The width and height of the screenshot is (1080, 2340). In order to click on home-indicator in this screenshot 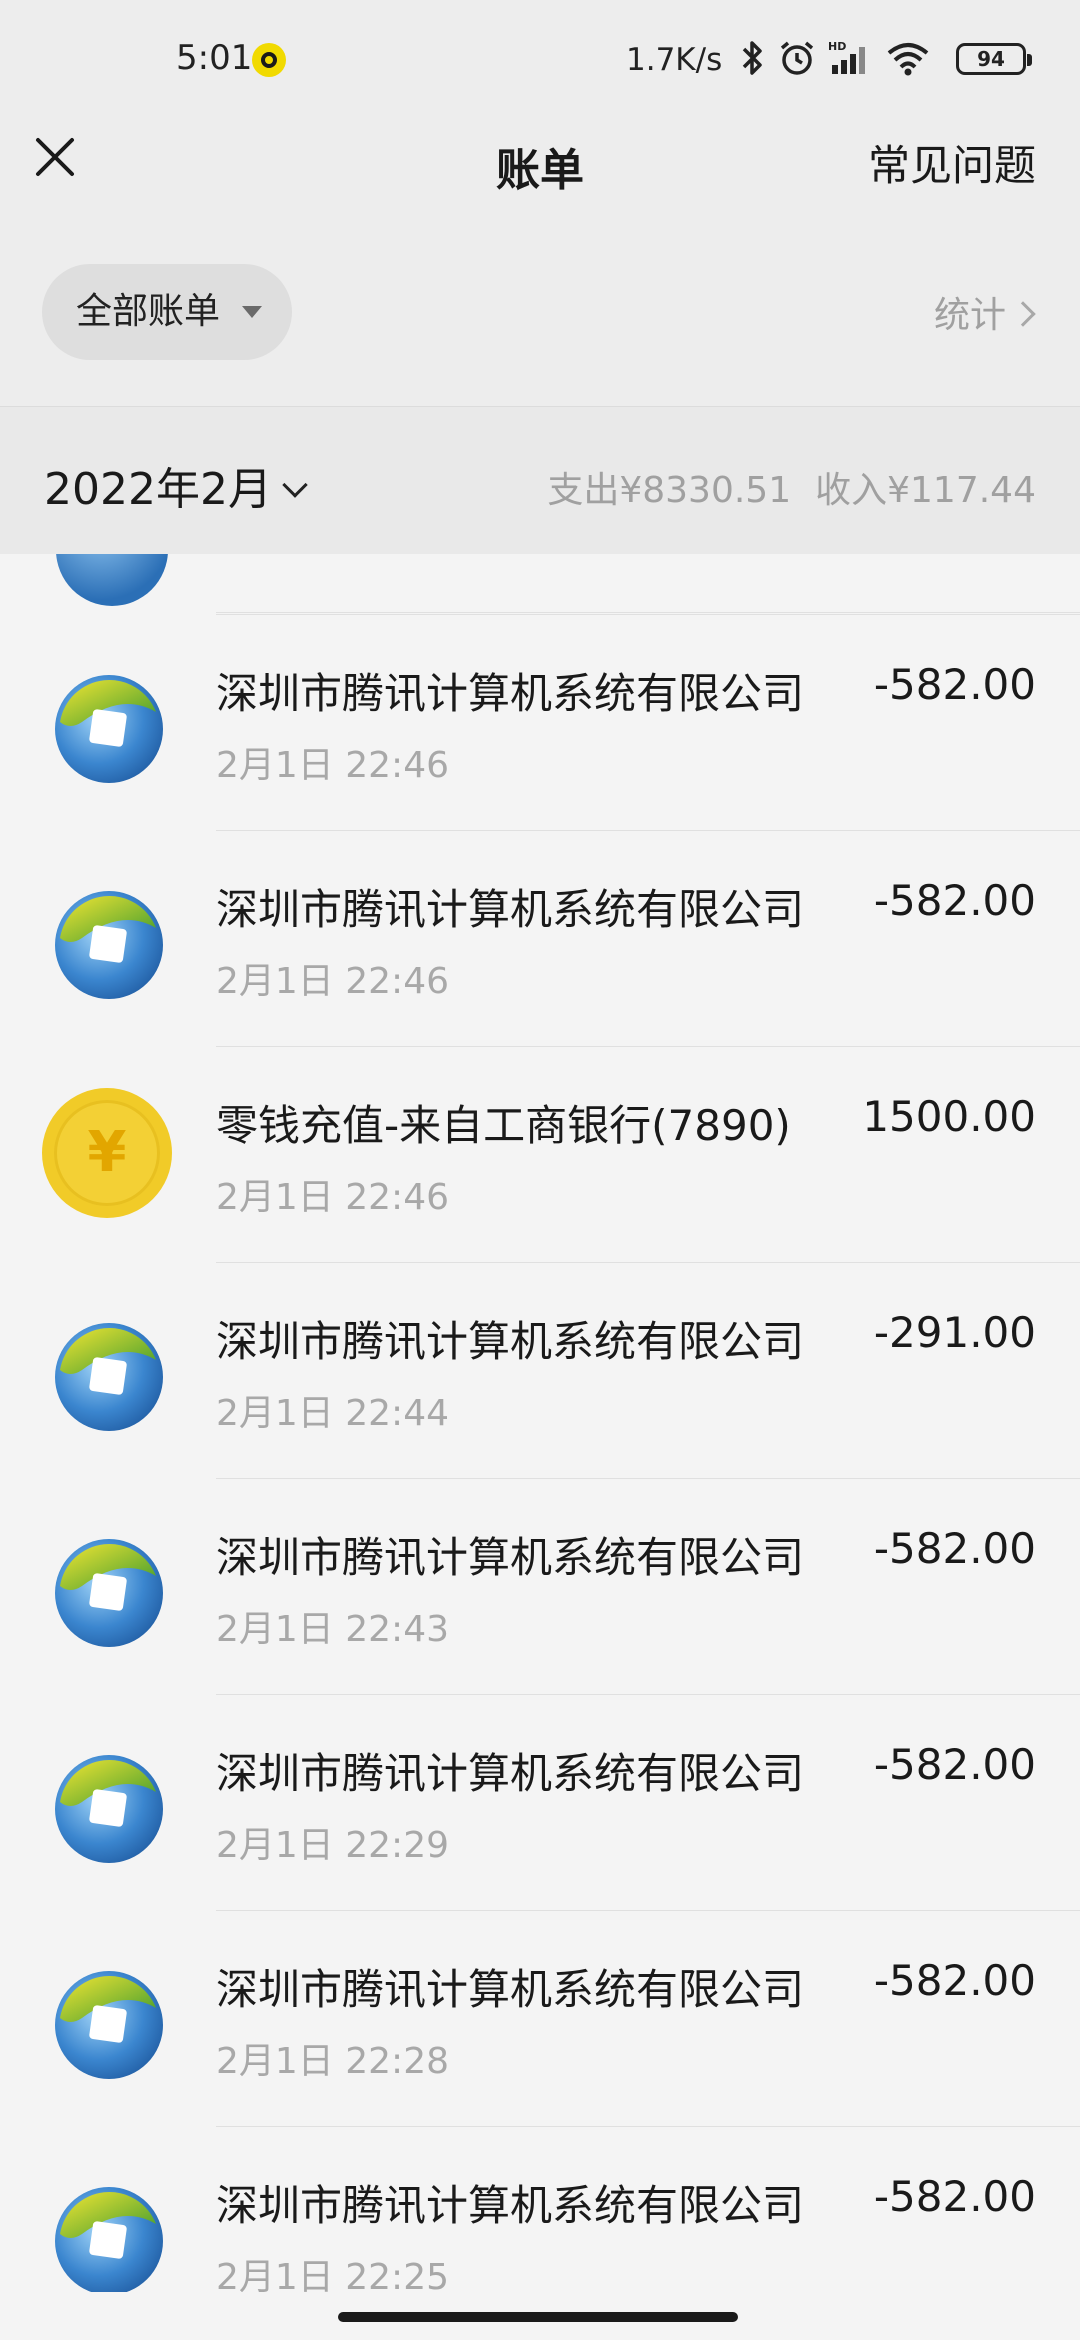, I will do `click(538, 2317)`.